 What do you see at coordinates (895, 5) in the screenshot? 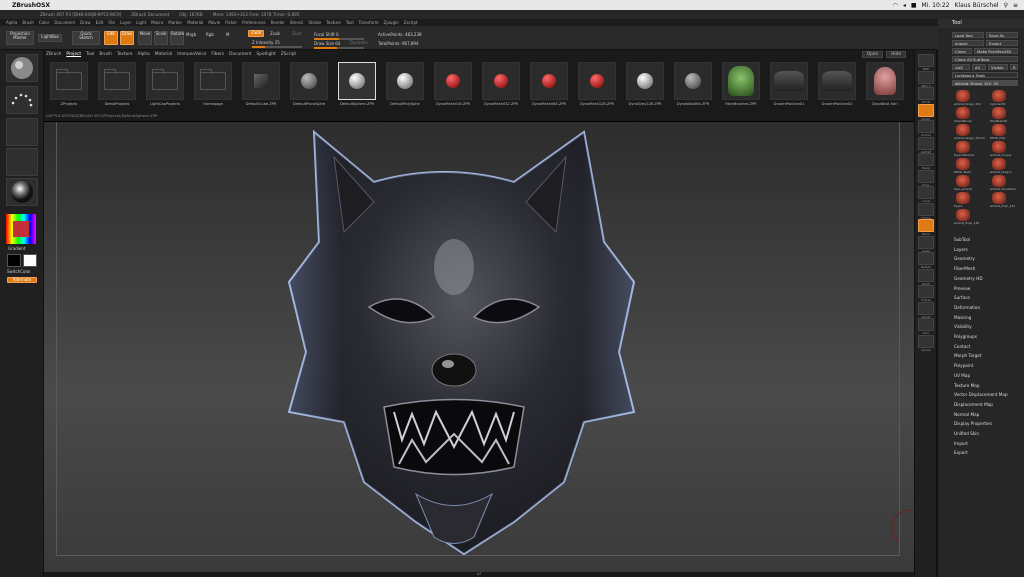
I see `wifi-icon: ◠` at bounding box center [895, 5].